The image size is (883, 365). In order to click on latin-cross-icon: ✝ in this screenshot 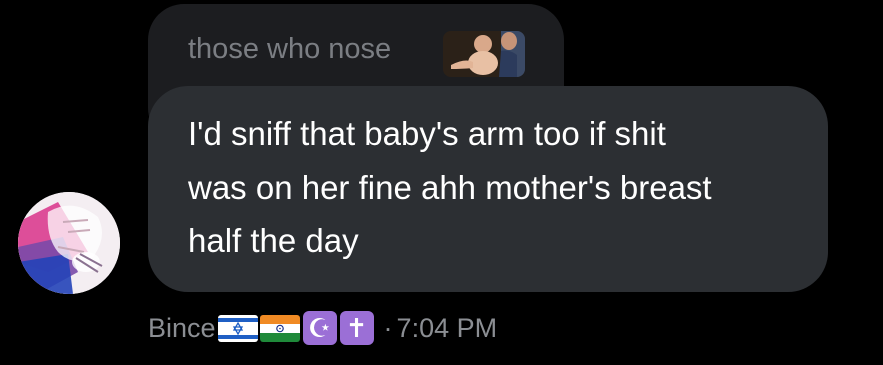, I will do `click(356, 328)`.